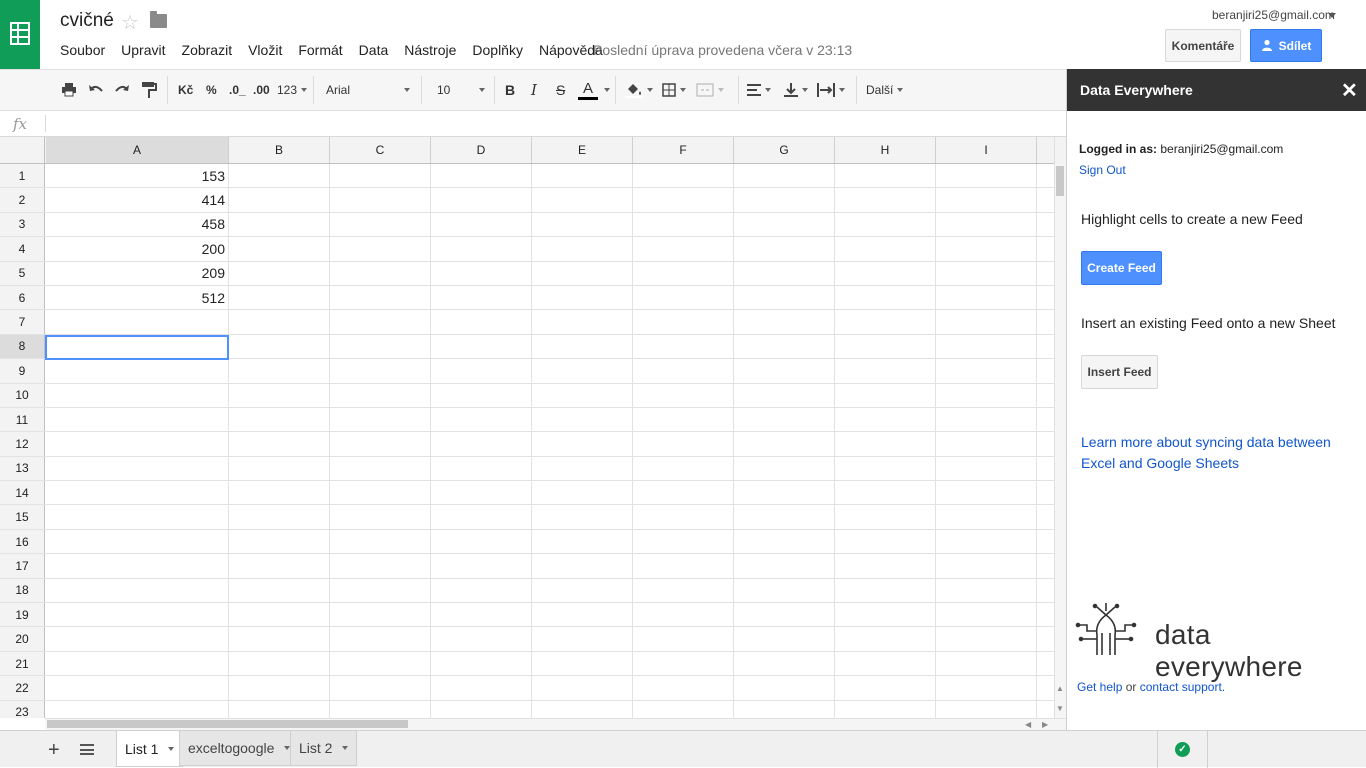  Describe the element at coordinates (1182, 687) in the screenshot. I see `contact-support-link: contact support.` at that location.